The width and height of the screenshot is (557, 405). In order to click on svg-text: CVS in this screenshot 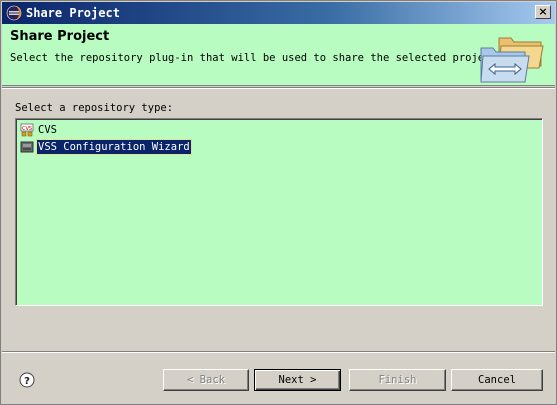, I will do `click(27, 129)`.